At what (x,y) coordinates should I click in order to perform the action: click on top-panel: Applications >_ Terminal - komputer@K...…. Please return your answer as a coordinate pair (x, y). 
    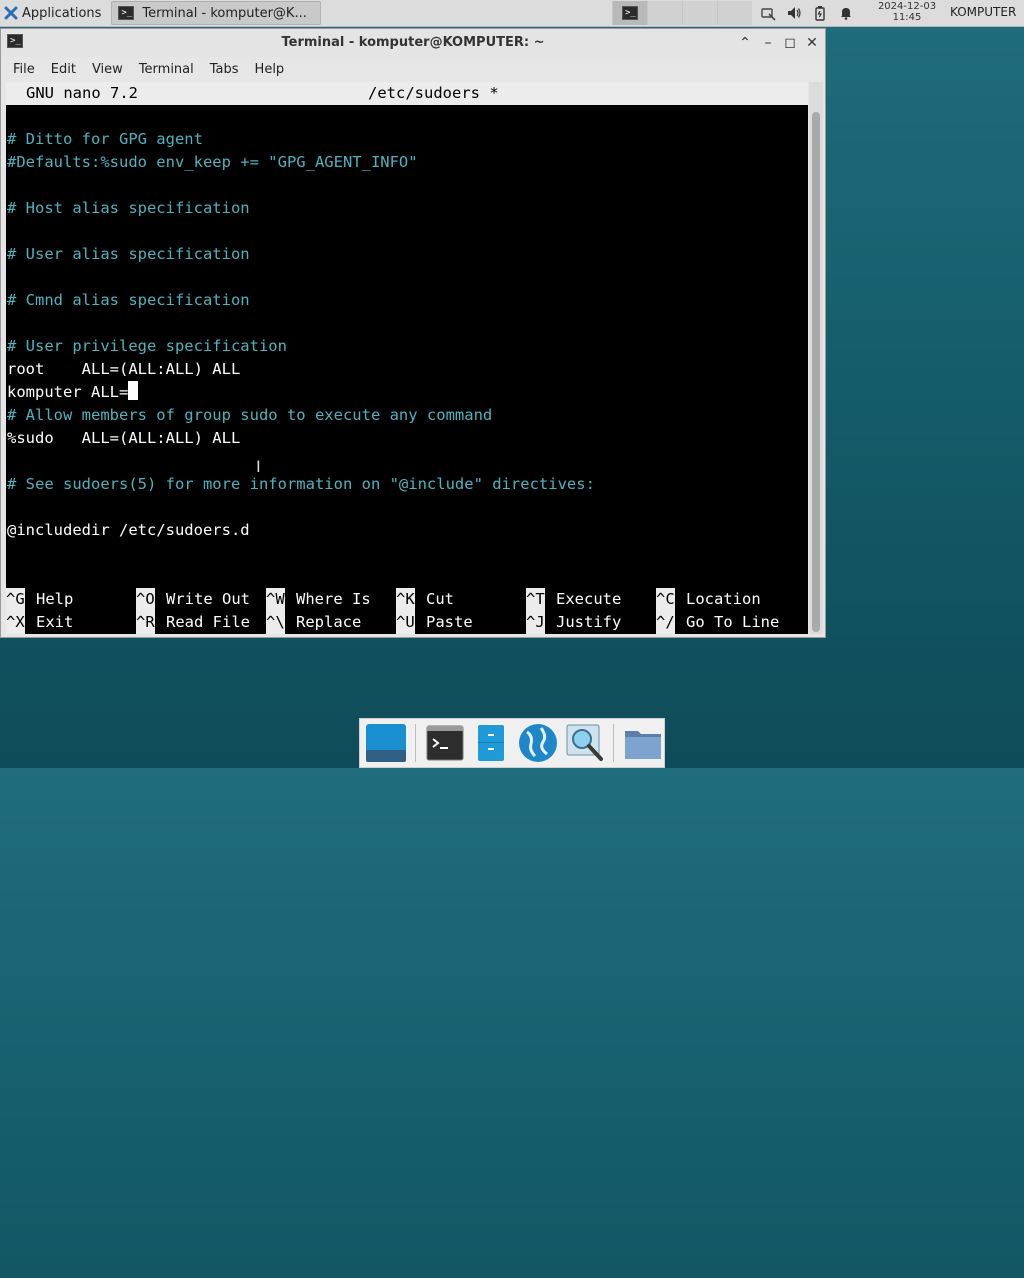
    Looking at the image, I should click on (512, 13).